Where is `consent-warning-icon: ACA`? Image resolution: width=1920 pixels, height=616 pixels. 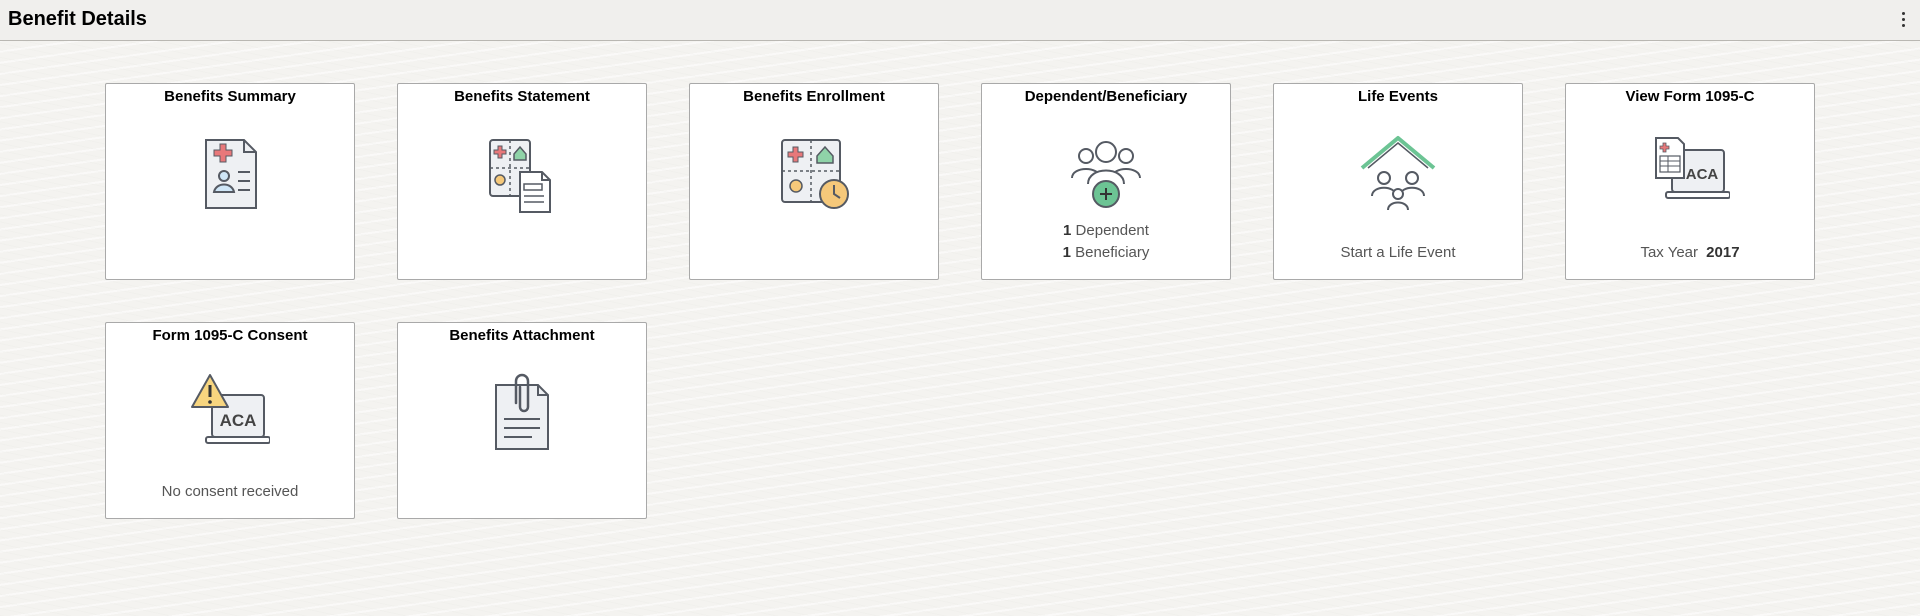 consent-warning-icon: ACA is located at coordinates (230, 413).